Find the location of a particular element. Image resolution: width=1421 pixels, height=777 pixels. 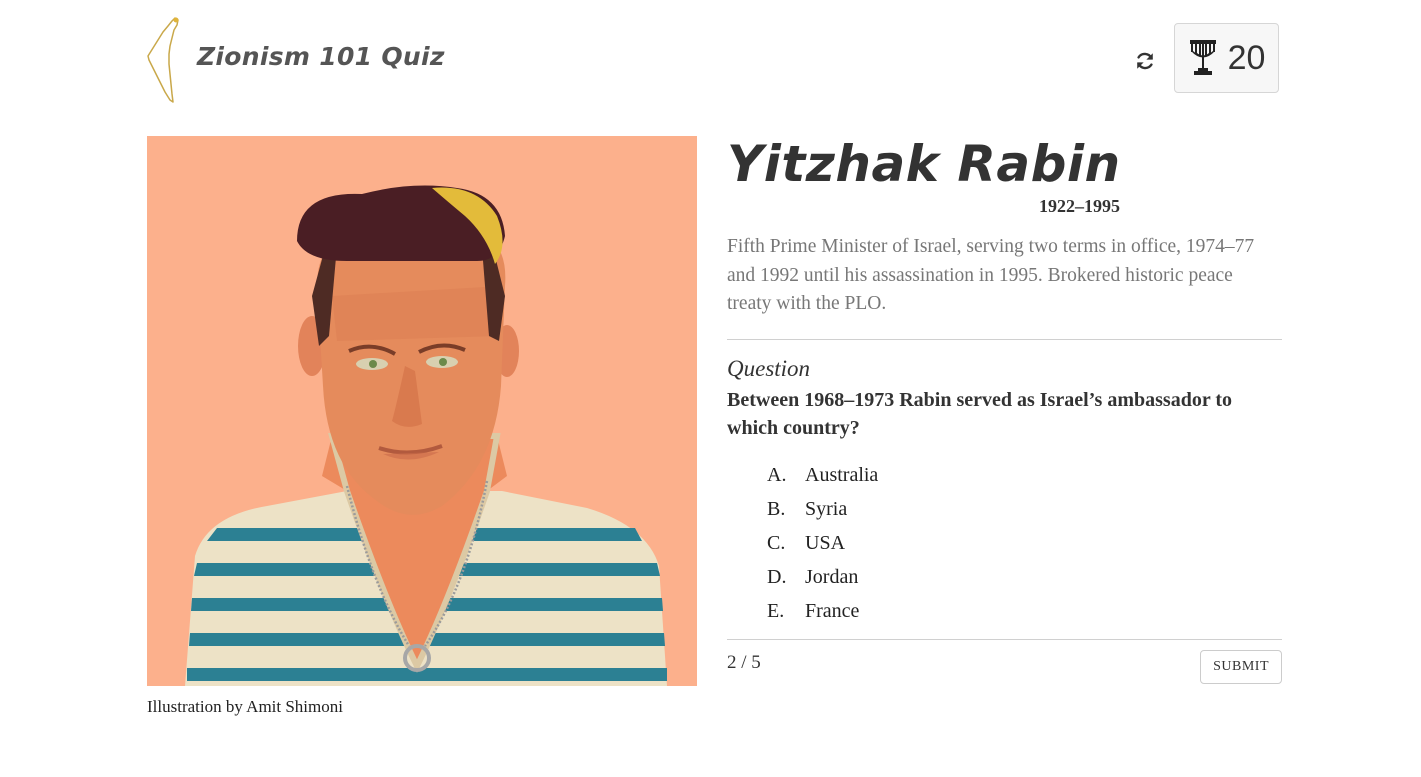

option-letter: C. is located at coordinates (776, 543).